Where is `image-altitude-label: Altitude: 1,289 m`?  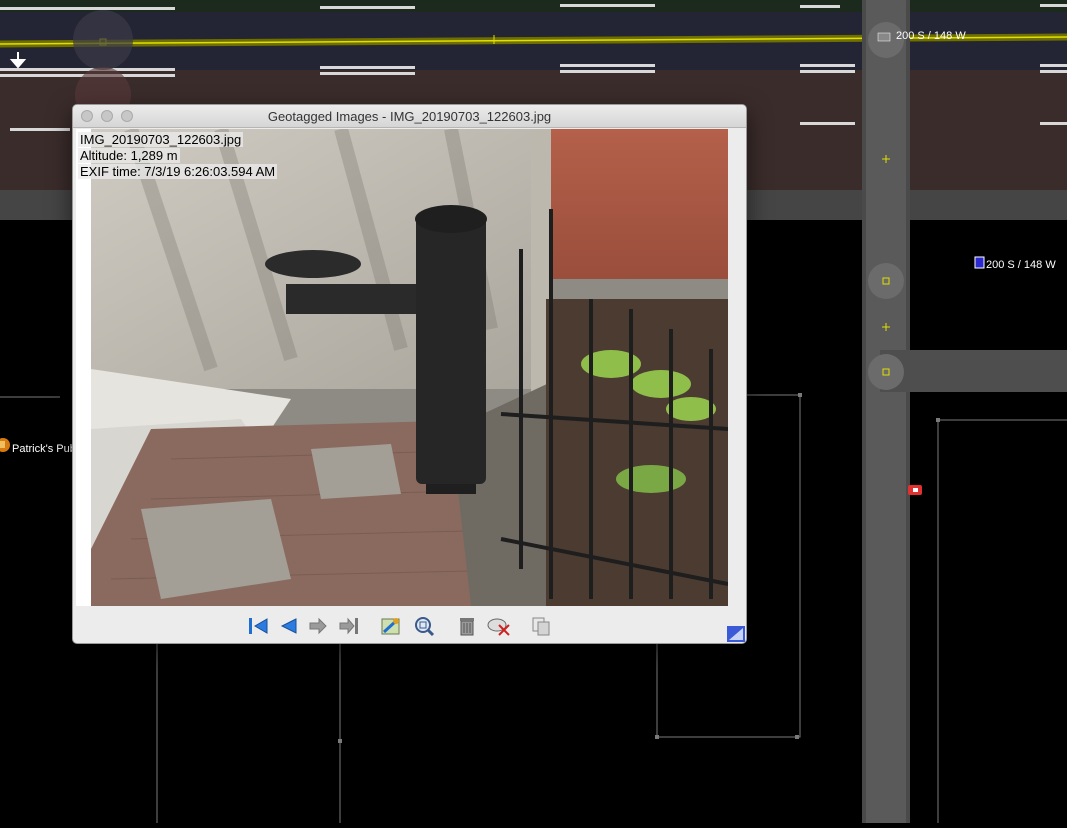
image-altitude-label: Altitude: 1,289 m is located at coordinates (129, 155).